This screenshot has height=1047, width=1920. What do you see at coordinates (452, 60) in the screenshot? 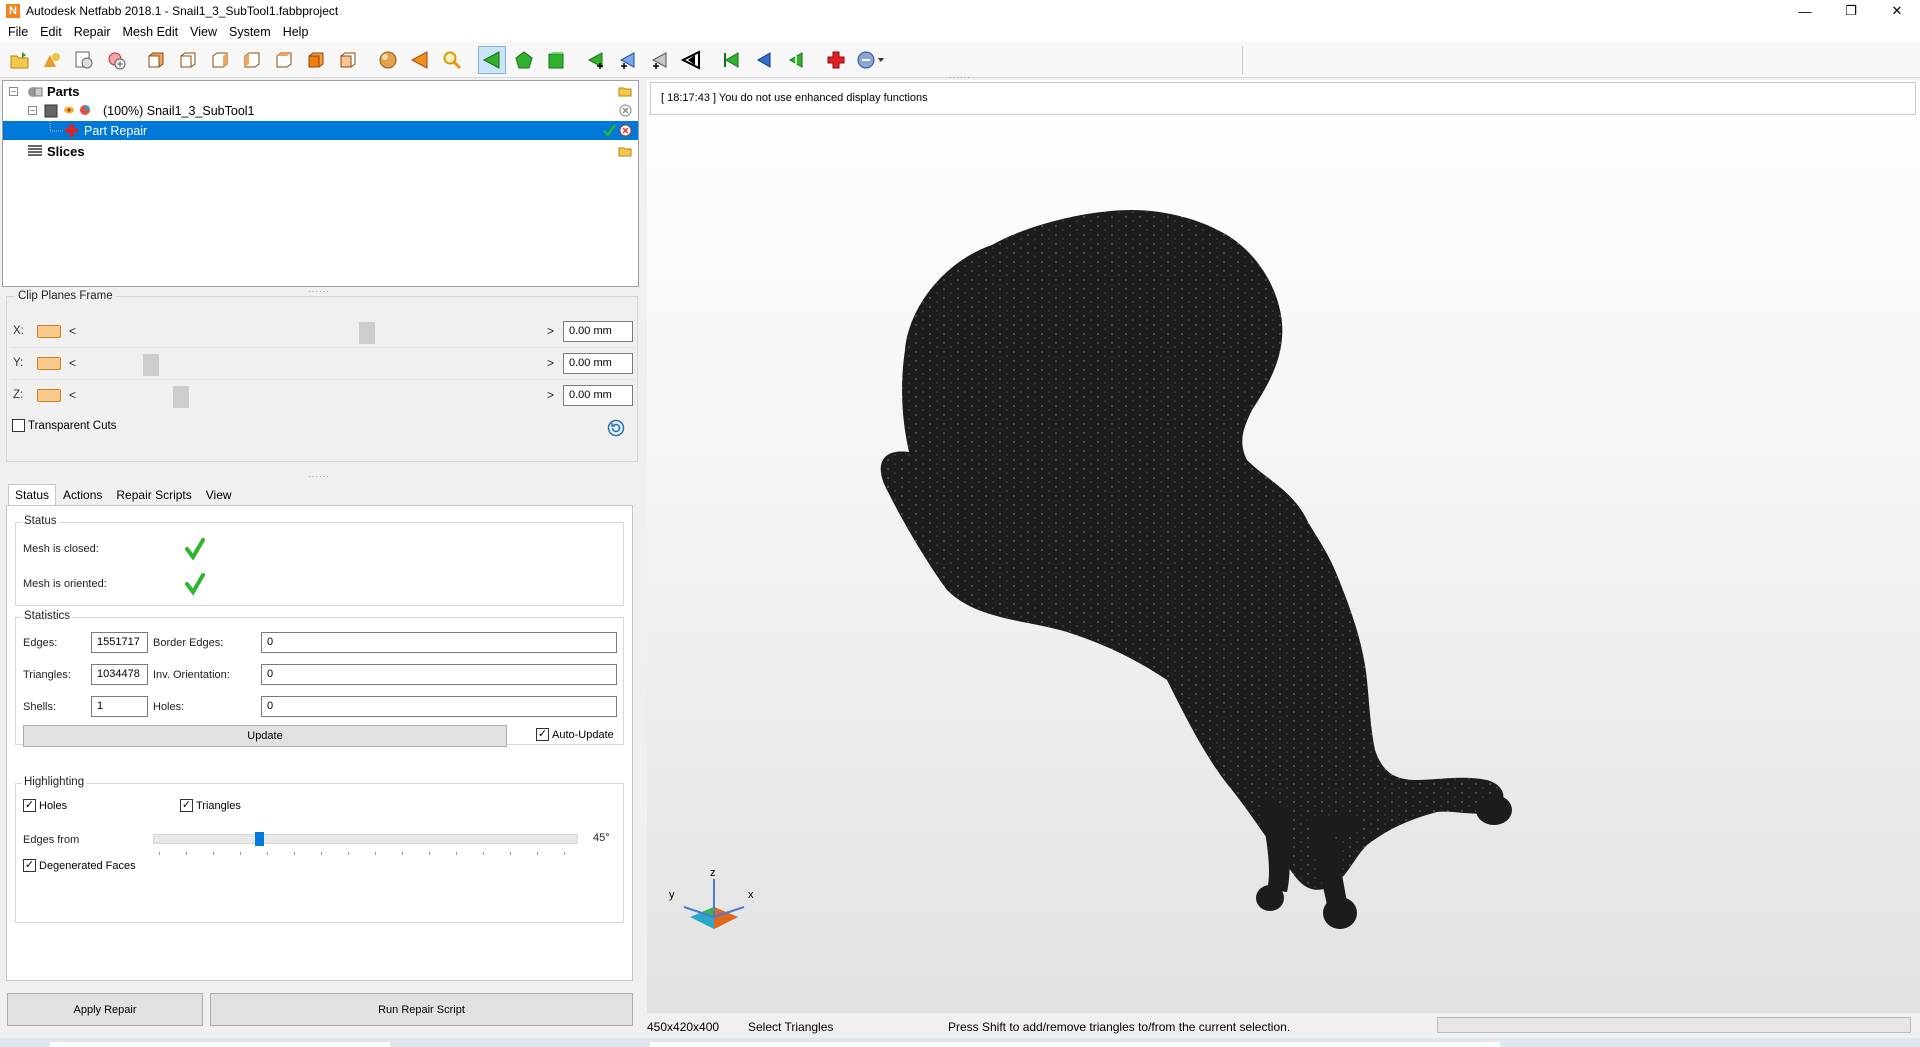
I see `zoom-icon` at bounding box center [452, 60].